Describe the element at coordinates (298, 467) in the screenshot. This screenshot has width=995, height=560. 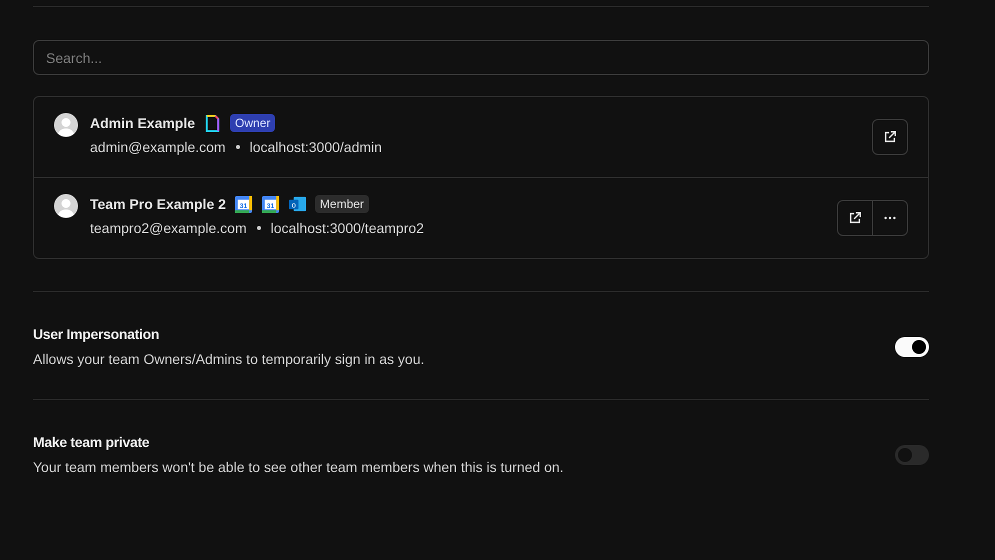
I see `setting-description: Your team members won't be able to see other team members when this is turned on.` at that location.